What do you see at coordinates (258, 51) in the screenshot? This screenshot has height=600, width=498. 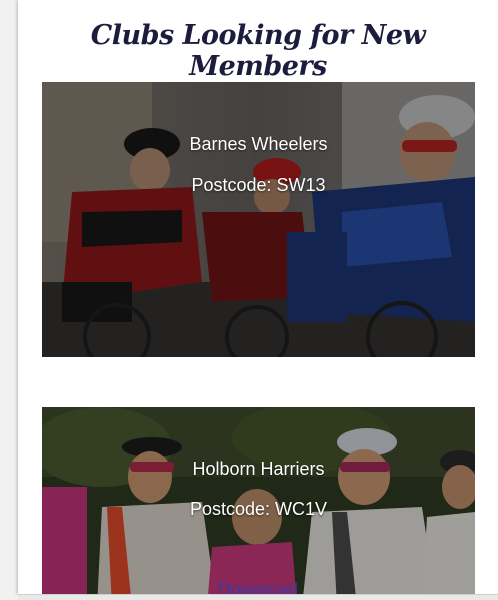 I see `page-title: Clubs Looking for New Members` at bounding box center [258, 51].